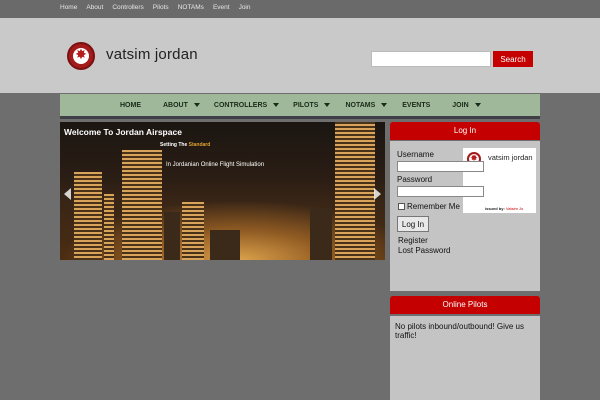 The width and height of the screenshot is (600, 400). Describe the element at coordinates (360, 105) in the screenshot. I see `nav-label: NOTAMS` at that location.